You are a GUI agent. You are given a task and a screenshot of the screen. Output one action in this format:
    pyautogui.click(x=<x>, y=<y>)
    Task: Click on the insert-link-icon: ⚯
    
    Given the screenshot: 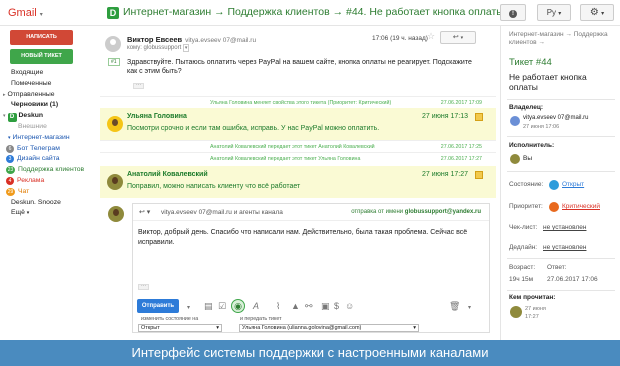 What is the action you would take?
    pyautogui.click(x=309, y=306)
    